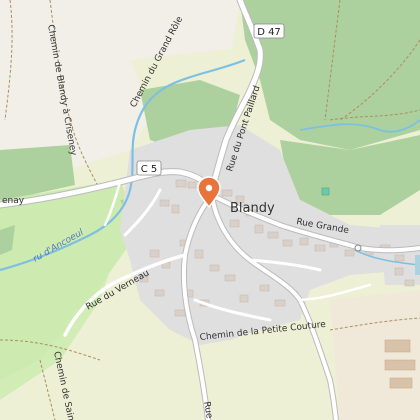 The width and height of the screenshot is (420, 420). Describe the element at coordinates (417, 265) in the screenshot. I see `pond` at that location.